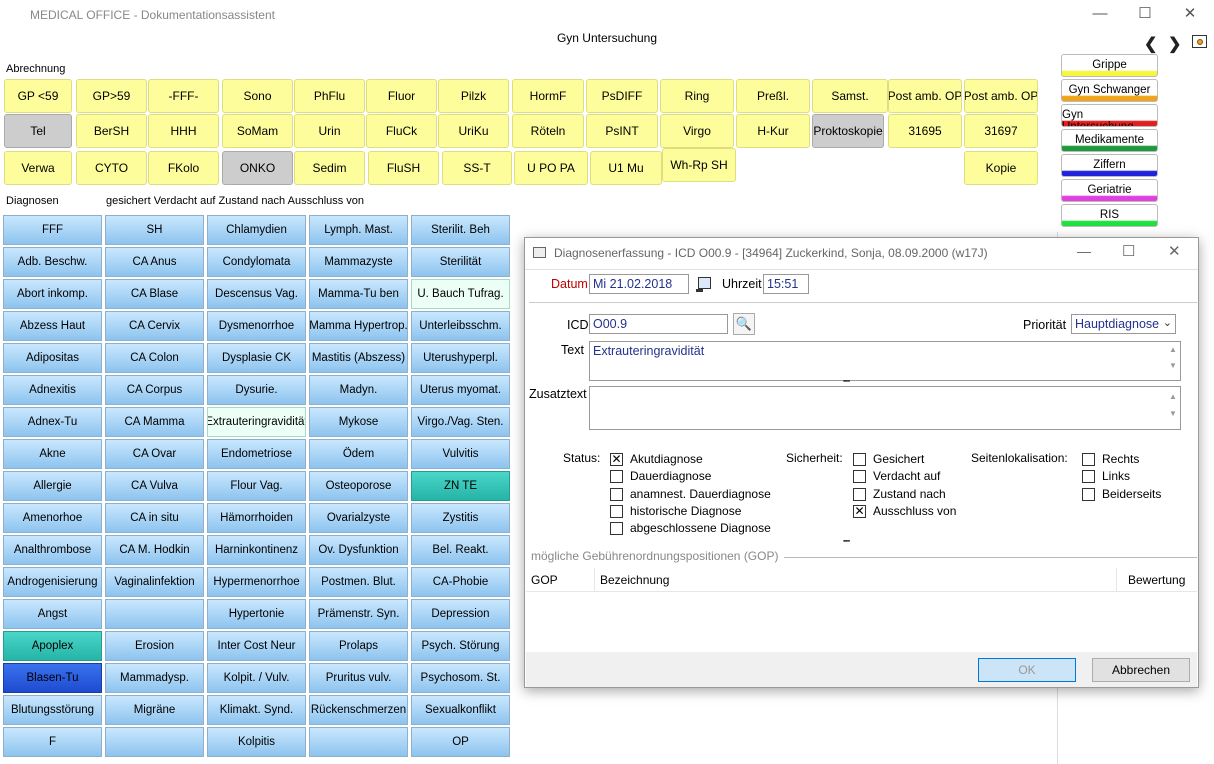 The width and height of the screenshot is (1214, 764). Describe the element at coordinates (256, 358) in the screenshot. I see `diagnose-dysplasie-ck-button: Dysplasie CK` at that location.